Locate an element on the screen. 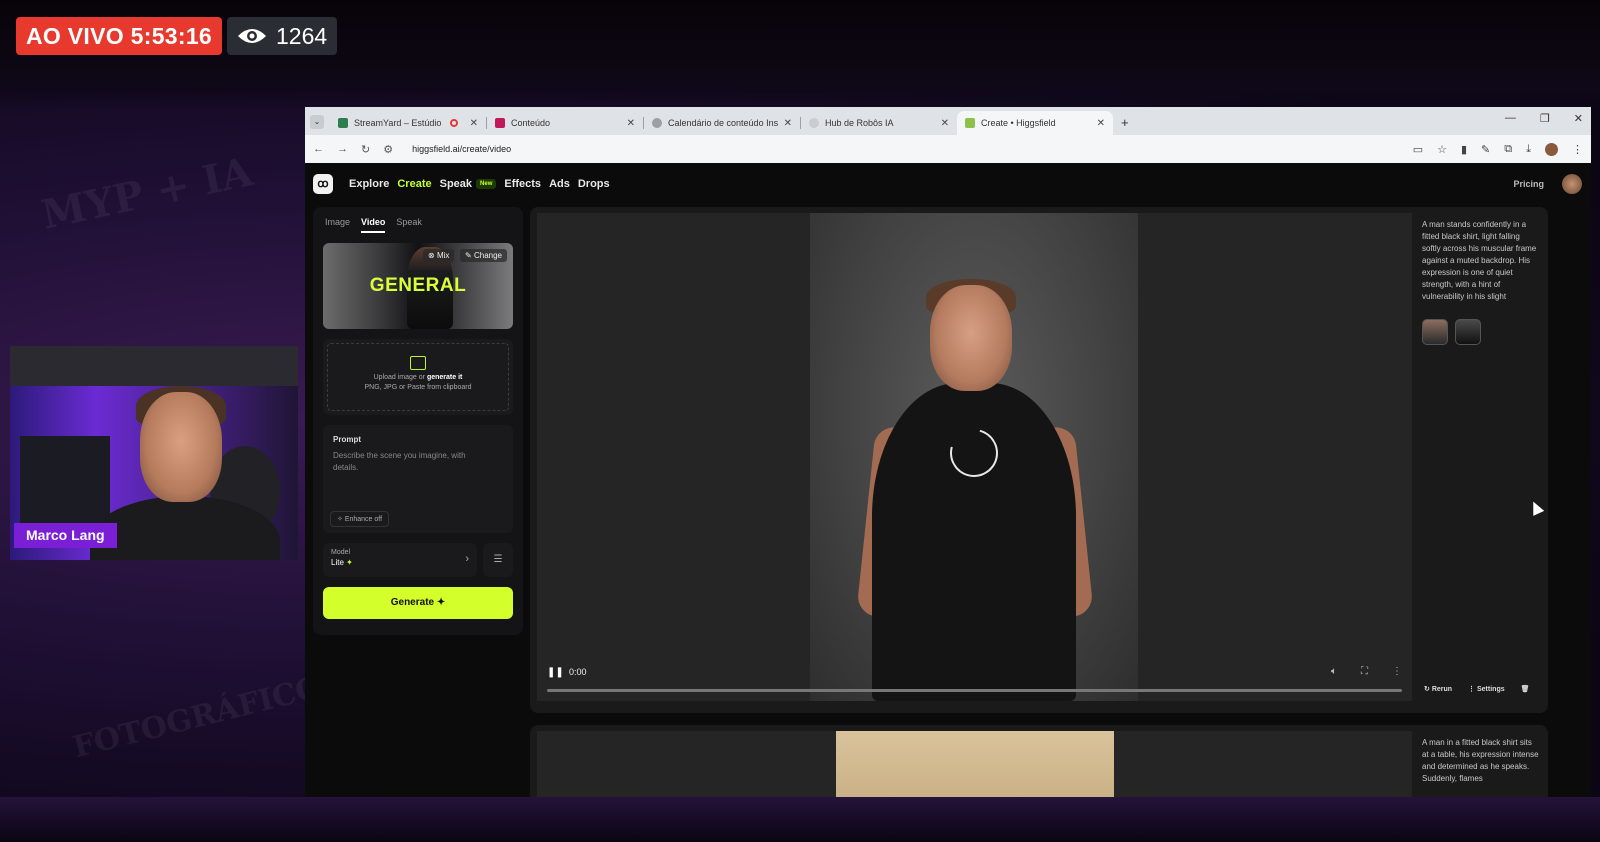 The width and height of the screenshot is (1600, 842). puzzle-icon: ⧉ is located at coordinates (1508, 149).